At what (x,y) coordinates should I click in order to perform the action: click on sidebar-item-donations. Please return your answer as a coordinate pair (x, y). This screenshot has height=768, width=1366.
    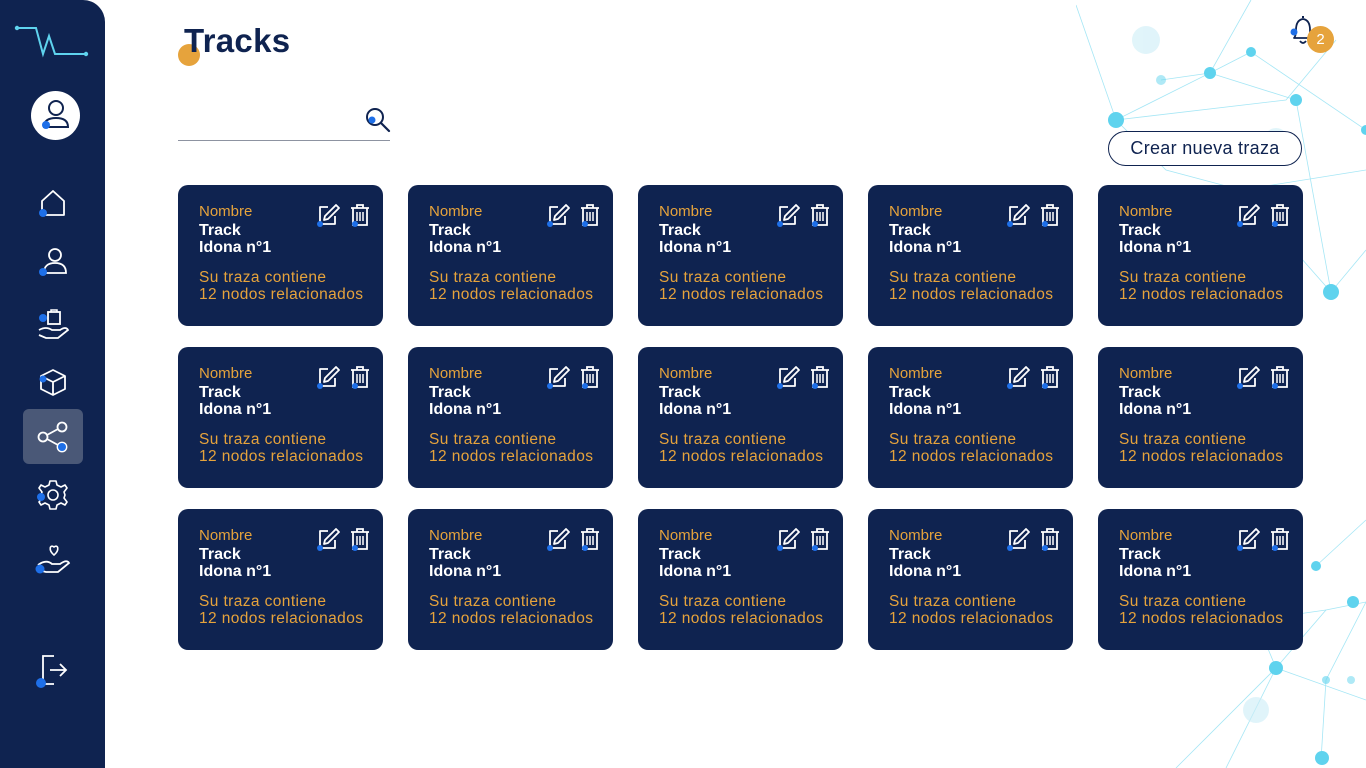
    Looking at the image, I should click on (53, 558).